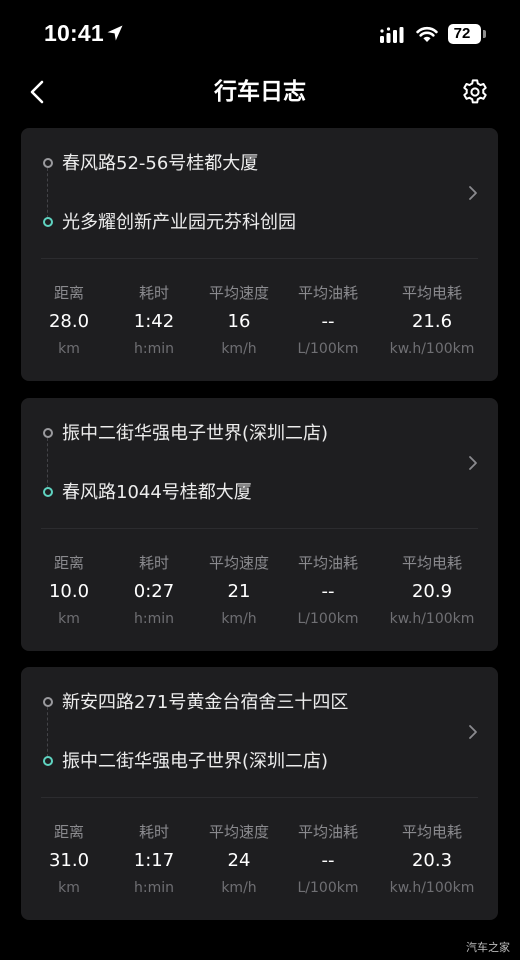 The image size is (520, 960). What do you see at coordinates (488, 947) in the screenshot?
I see `watermark: 汽车之家` at bounding box center [488, 947].